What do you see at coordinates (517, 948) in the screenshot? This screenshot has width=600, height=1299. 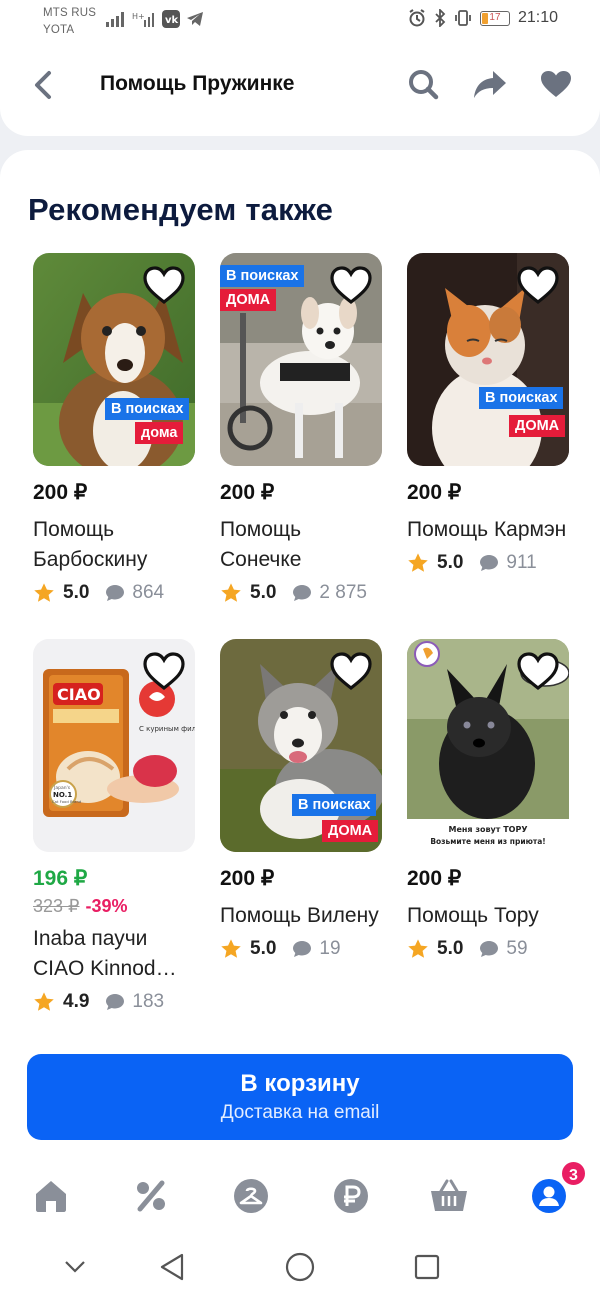 I see `comment-count: 59` at bounding box center [517, 948].